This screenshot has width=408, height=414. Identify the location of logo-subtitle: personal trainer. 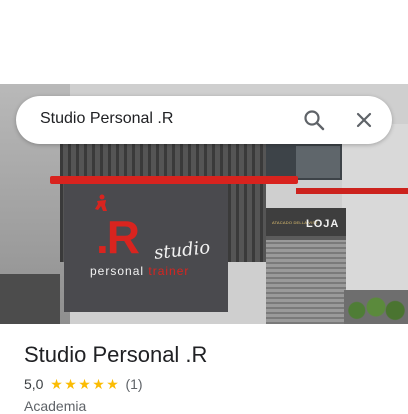
(139, 271).